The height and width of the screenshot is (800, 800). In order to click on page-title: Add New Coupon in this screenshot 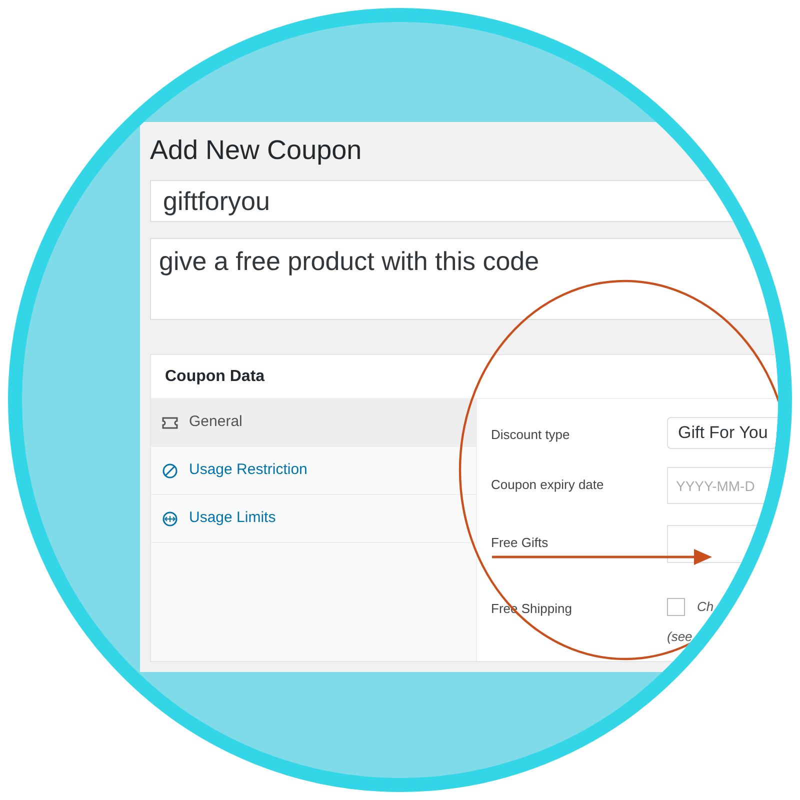, I will do `click(256, 150)`.